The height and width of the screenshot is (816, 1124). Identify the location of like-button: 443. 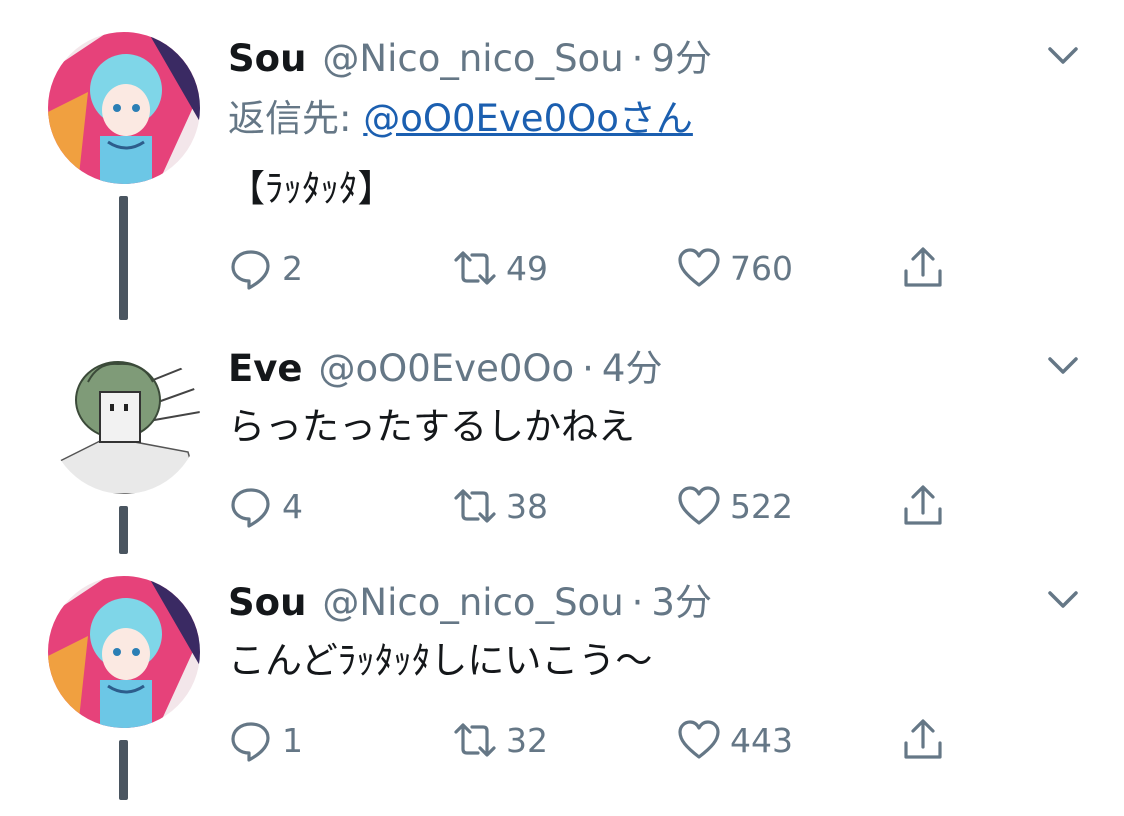
(734, 740).